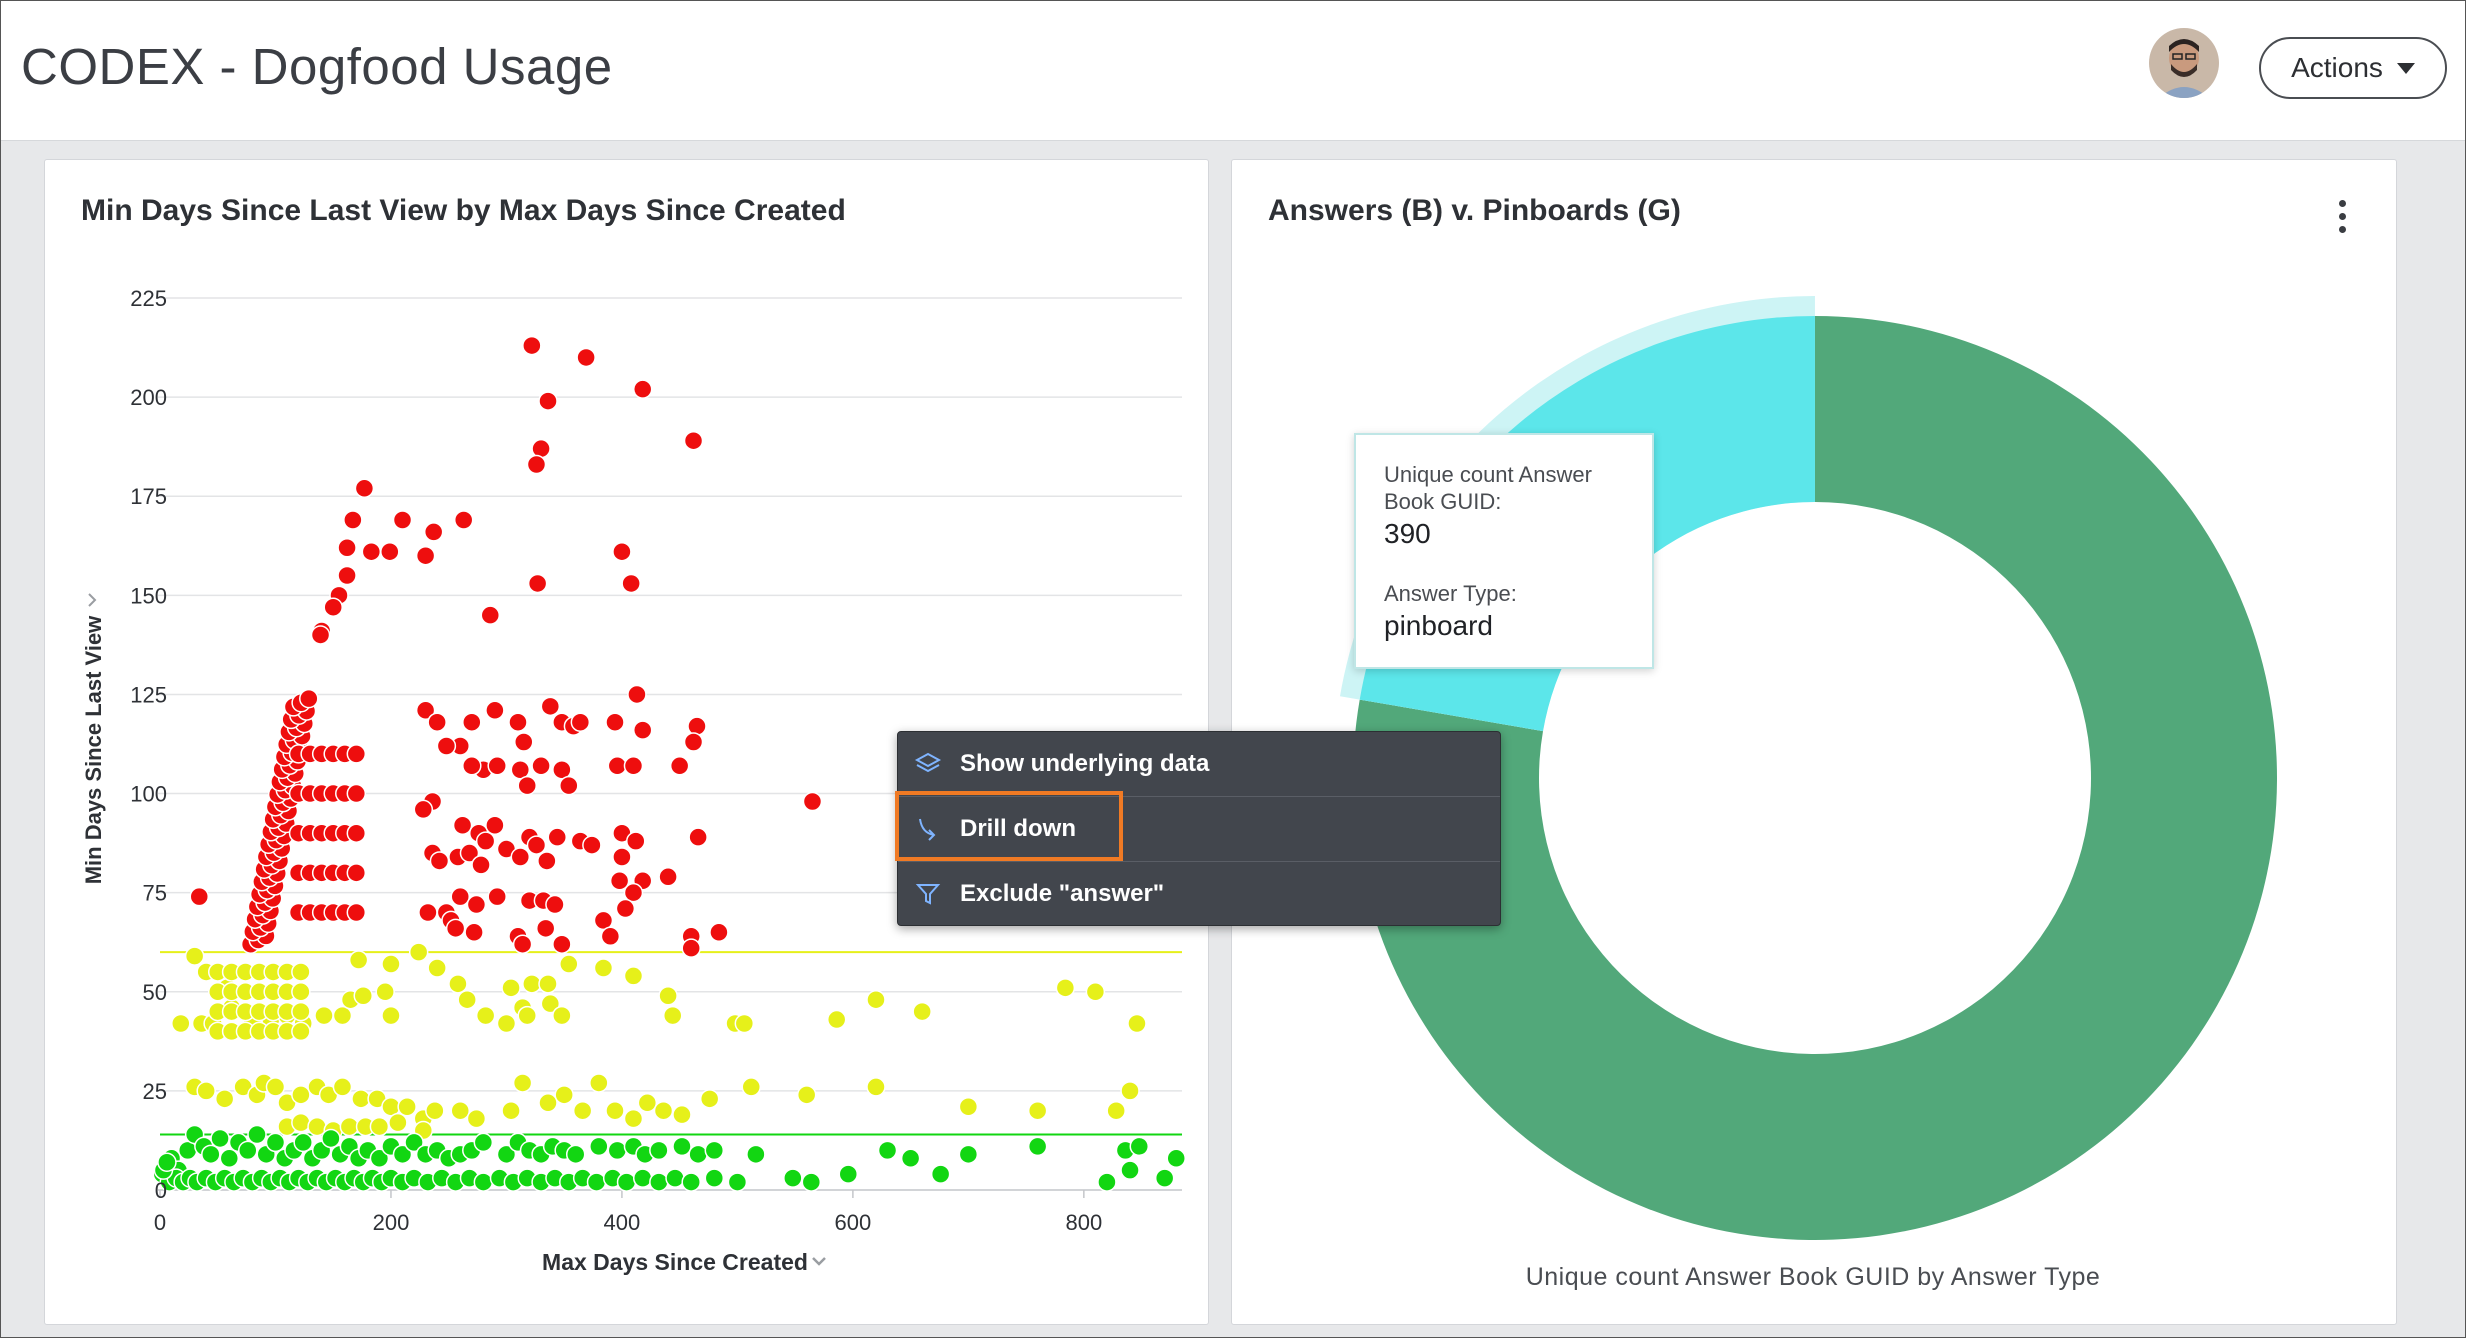  What do you see at coordinates (675, 1262) in the screenshot?
I see `x-axis-label: Max Days Since Created` at bounding box center [675, 1262].